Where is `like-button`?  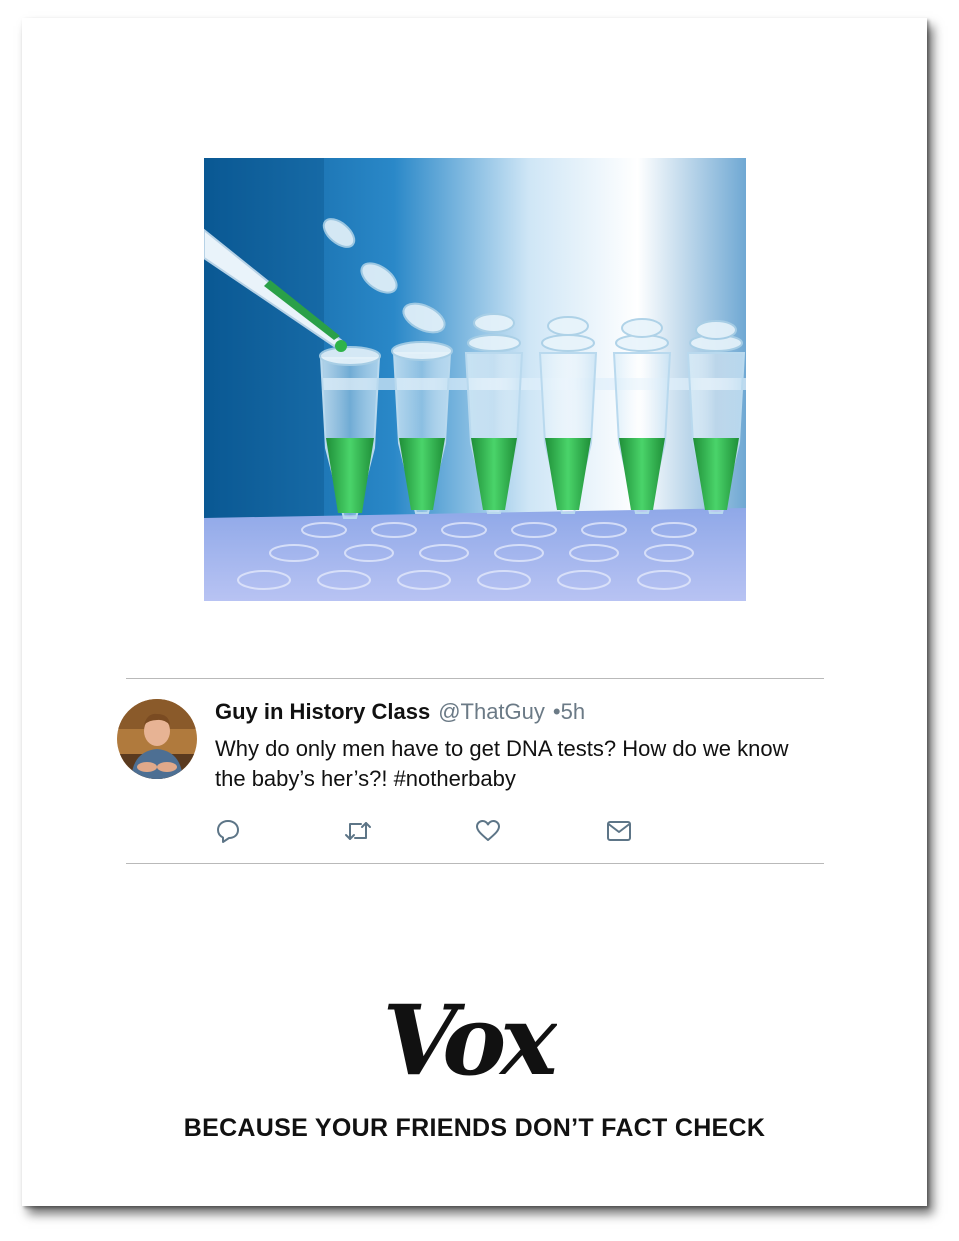
like-button is located at coordinates (488, 831).